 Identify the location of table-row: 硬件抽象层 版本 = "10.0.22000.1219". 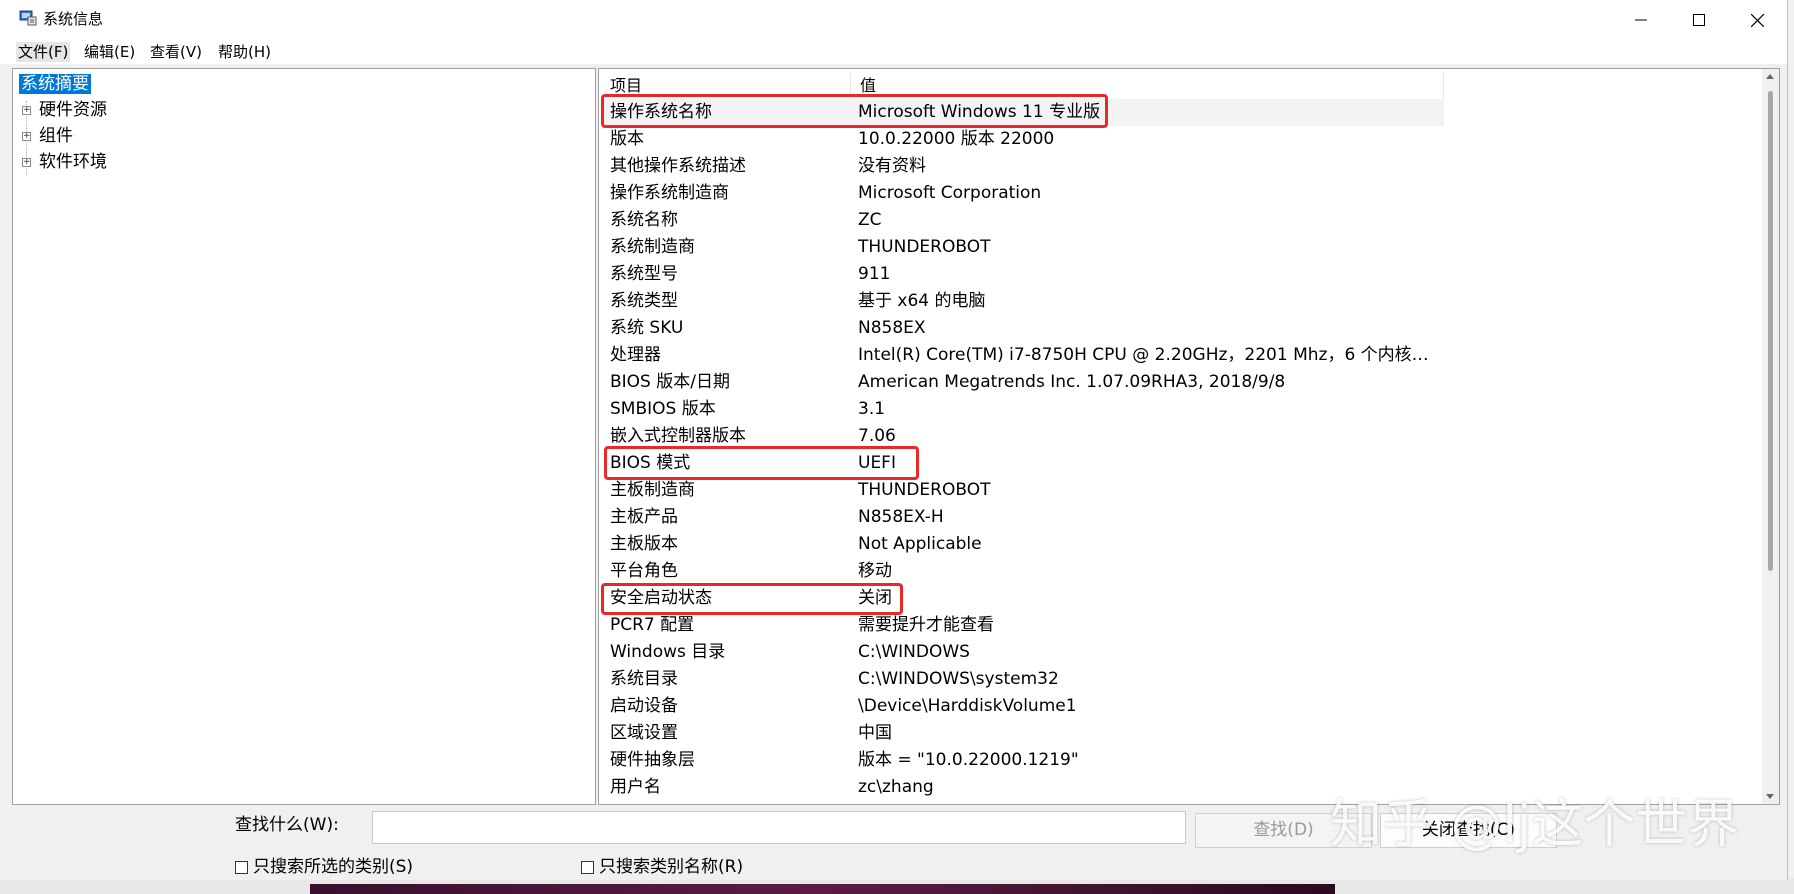
(1022, 760).